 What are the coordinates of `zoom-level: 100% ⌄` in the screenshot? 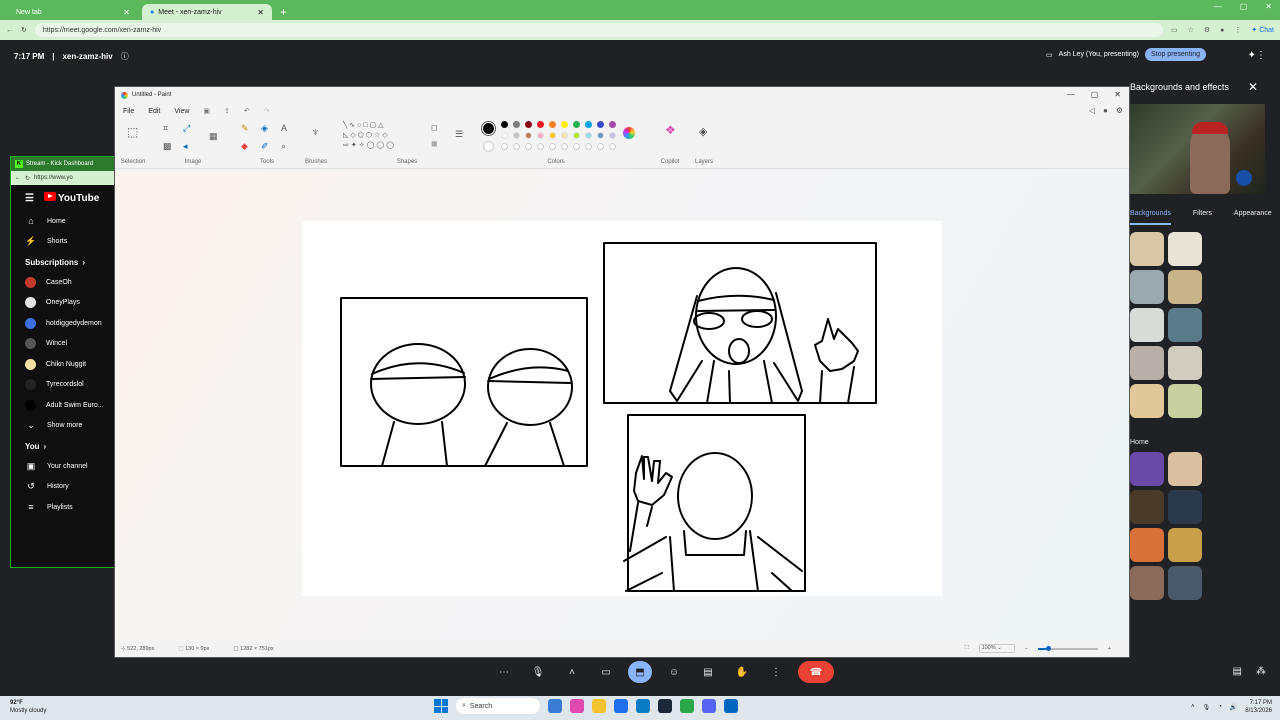 It's located at (996, 648).